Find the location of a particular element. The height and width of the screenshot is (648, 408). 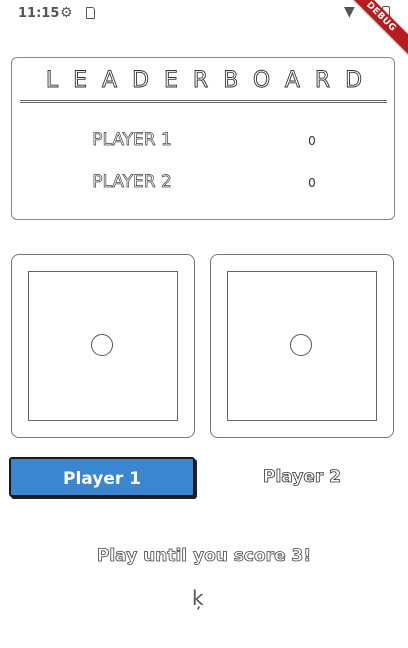

leaderboard-player-1-score: 0 is located at coordinates (312, 141).